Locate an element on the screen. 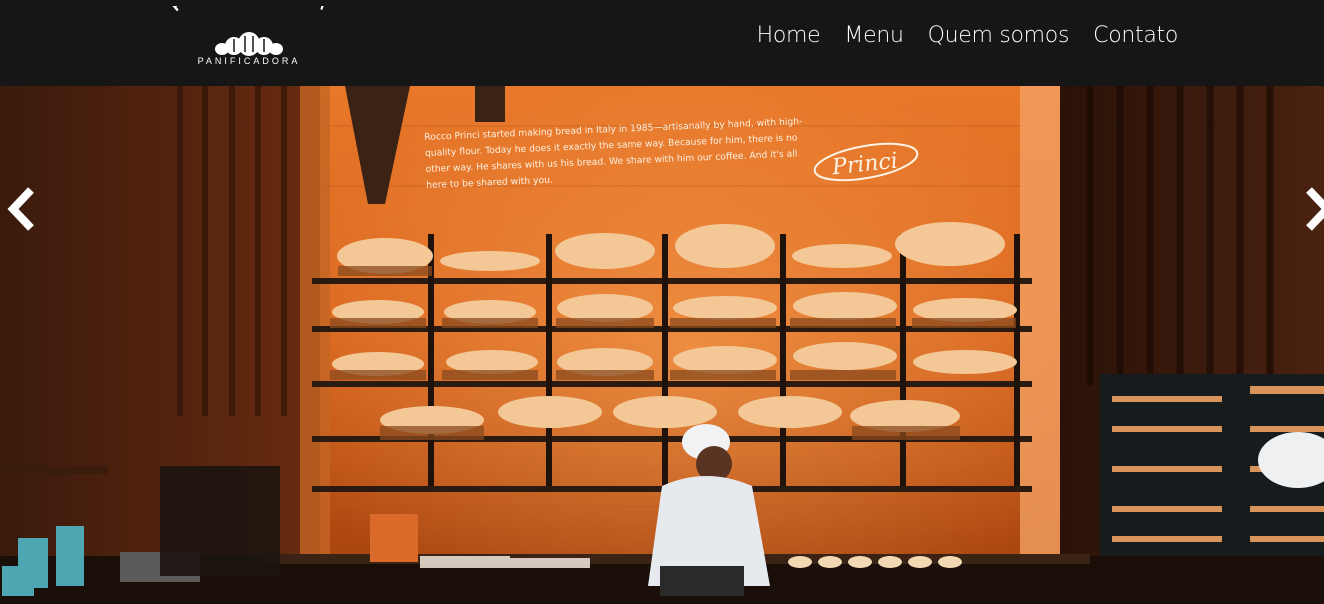 This screenshot has height=604, width=1324. croissant-logo-icon: PÃO AMIGO E CIA PANIFICADORA is located at coordinates (250, 36).